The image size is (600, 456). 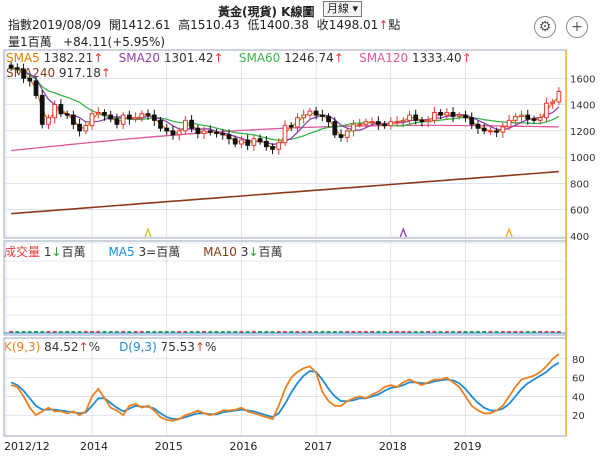 I want to click on x-tick-label: 2014, so click(x=94, y=446).